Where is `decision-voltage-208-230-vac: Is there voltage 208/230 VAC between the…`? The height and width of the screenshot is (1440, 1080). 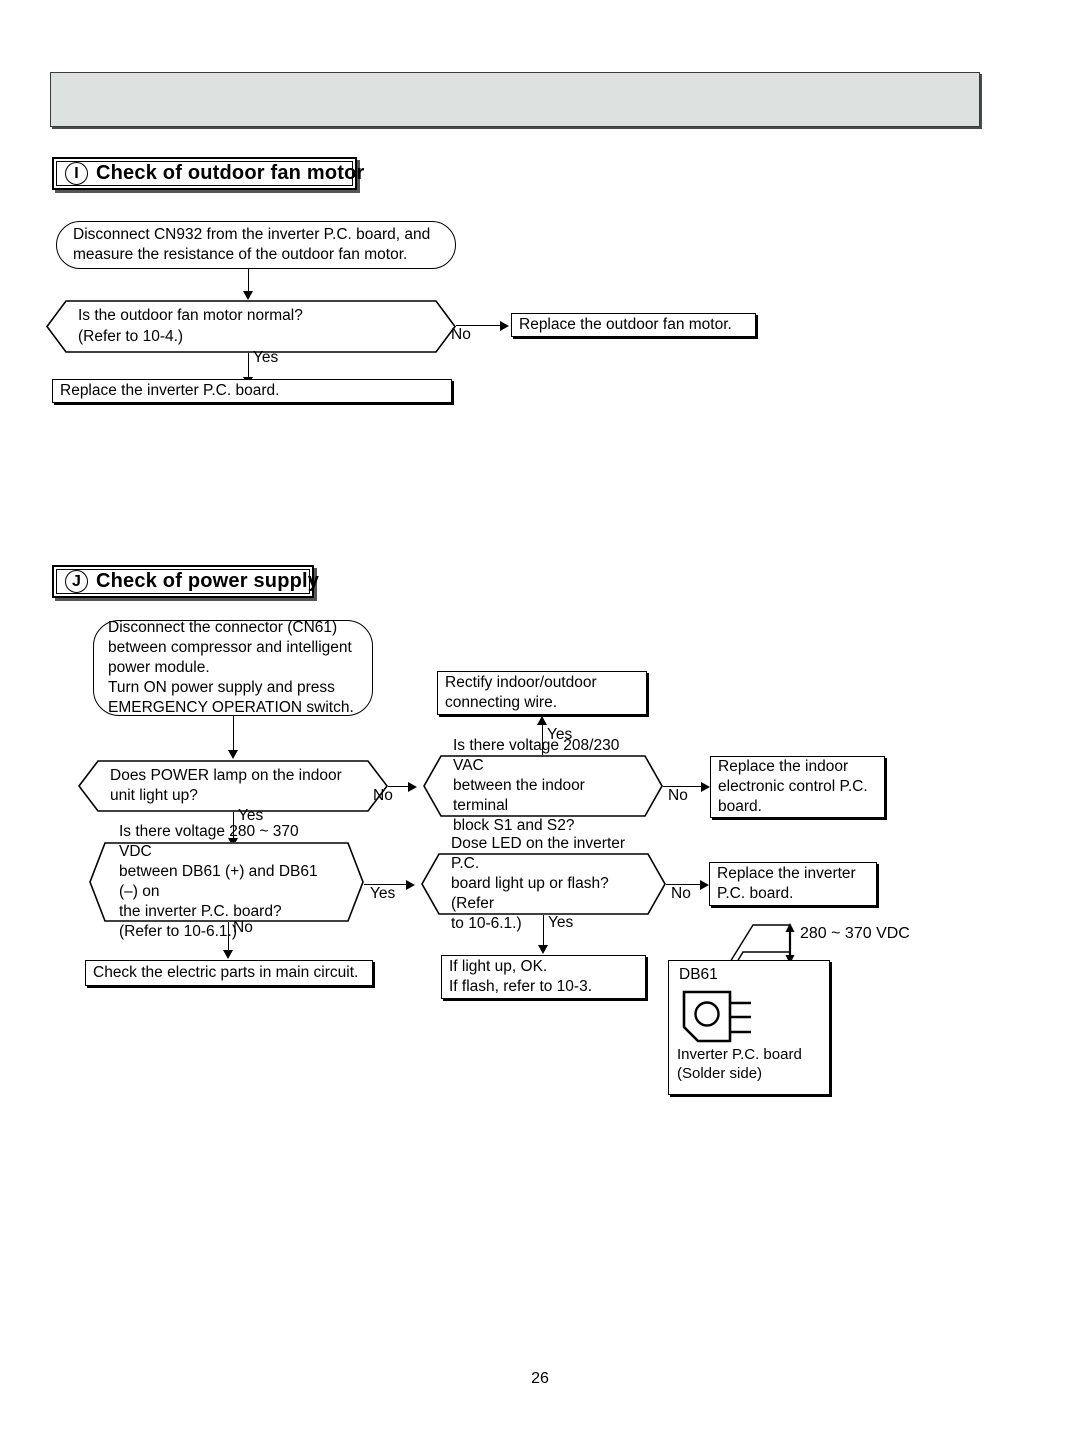
decision-voltage-208-230-vac: Is there voltage 208/230 VAC between the… is located at coordinates (543, 785).